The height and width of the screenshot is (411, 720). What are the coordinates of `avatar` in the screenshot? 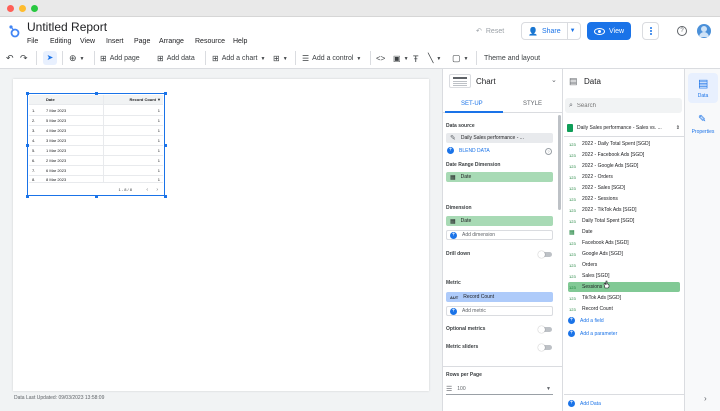 It's located at (704, 31).